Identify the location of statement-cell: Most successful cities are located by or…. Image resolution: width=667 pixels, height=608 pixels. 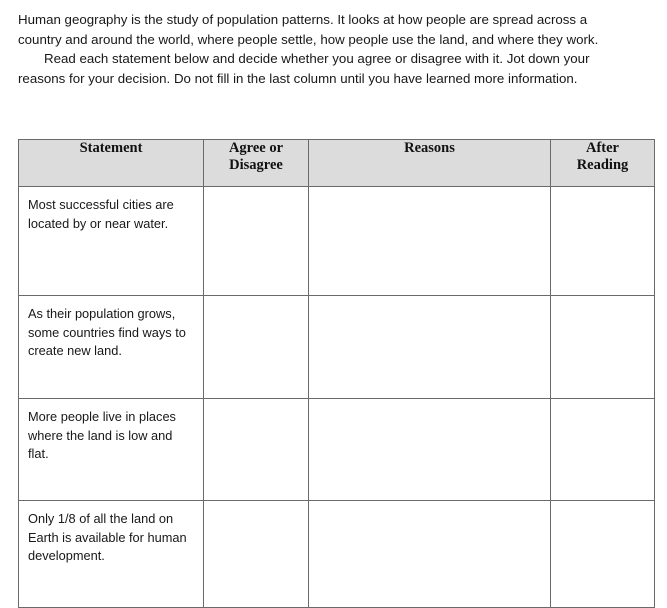
(111, 241).